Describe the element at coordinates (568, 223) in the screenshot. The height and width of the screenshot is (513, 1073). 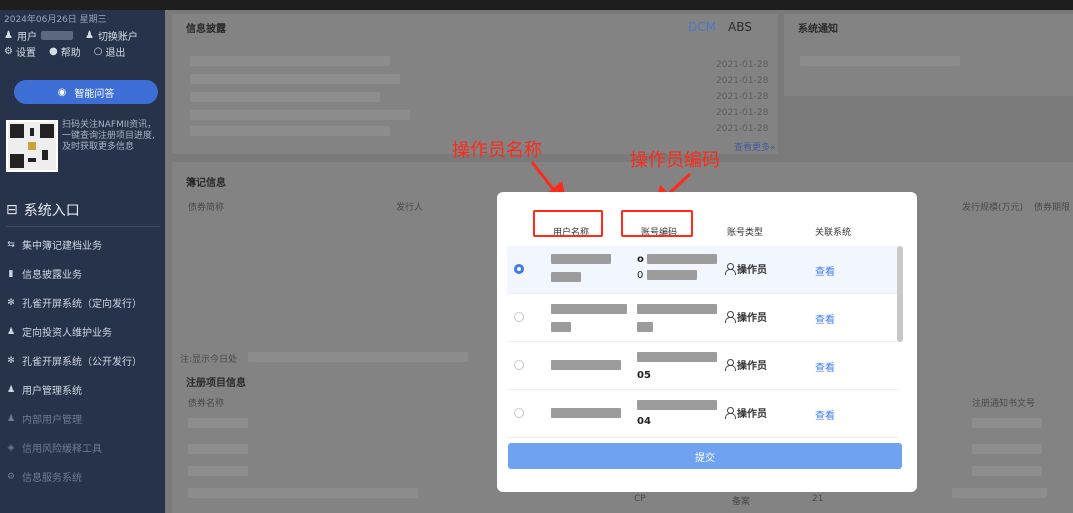
I see `highlight-username-header` at that location.